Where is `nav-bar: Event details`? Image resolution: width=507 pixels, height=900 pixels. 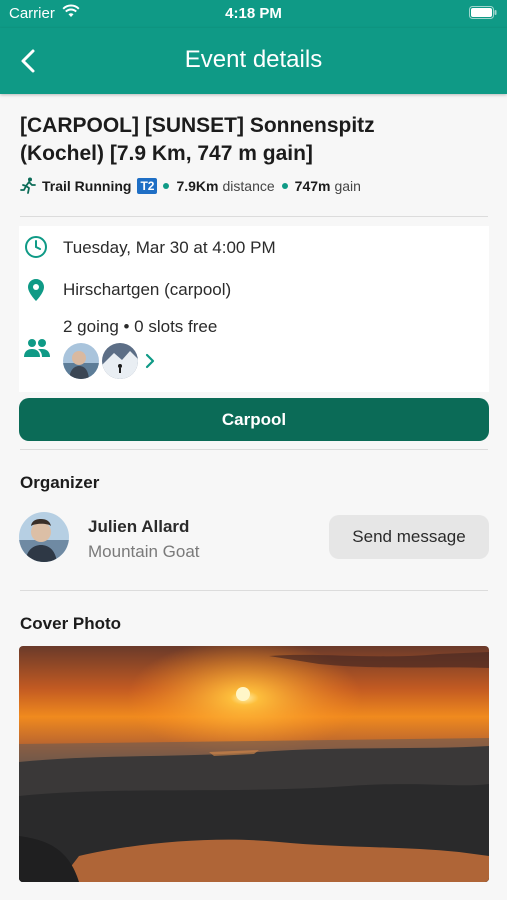 nav-bar: Event details is located at coordinates (253, 61).